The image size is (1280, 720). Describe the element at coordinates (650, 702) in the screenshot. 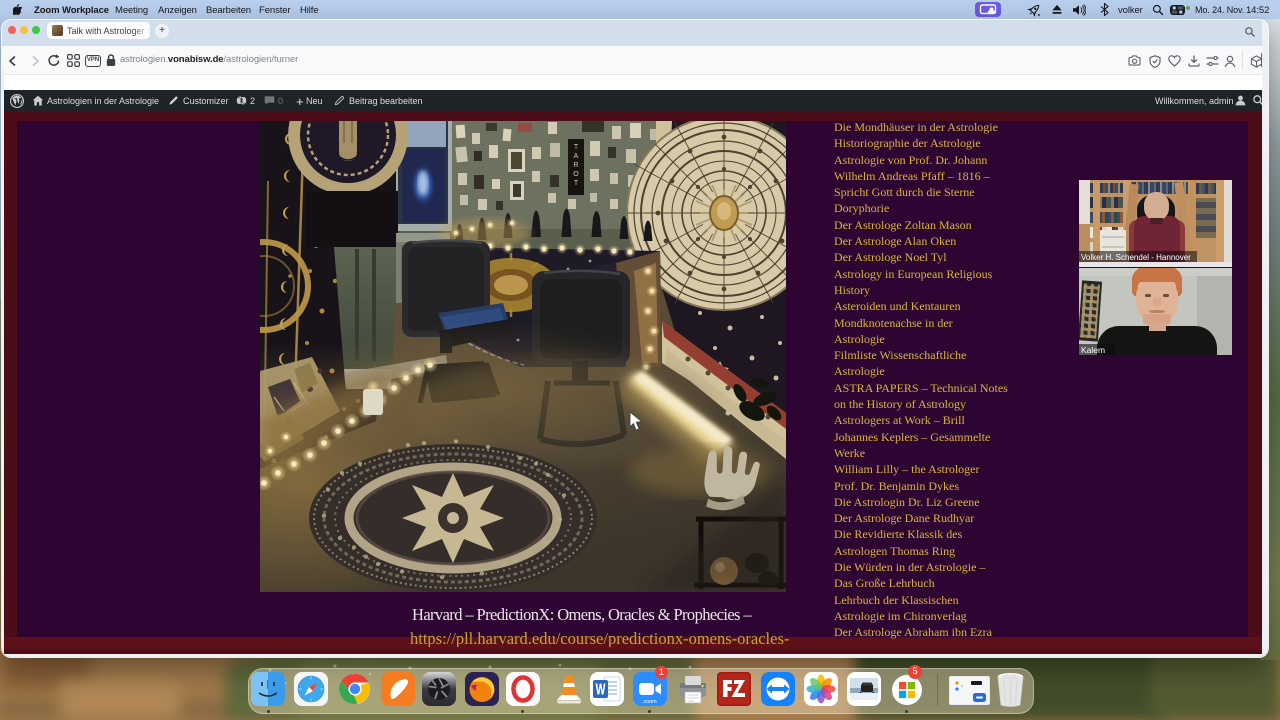

I see `svg-text: zoom` at that location.